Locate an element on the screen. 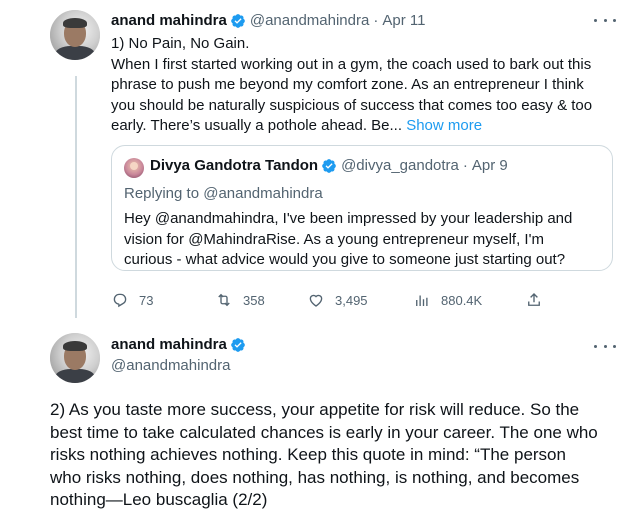 This screenshot has height=512, width=632. quoted-author-name: Divya Gandotra Tandon is located at coordinates (234, 165).